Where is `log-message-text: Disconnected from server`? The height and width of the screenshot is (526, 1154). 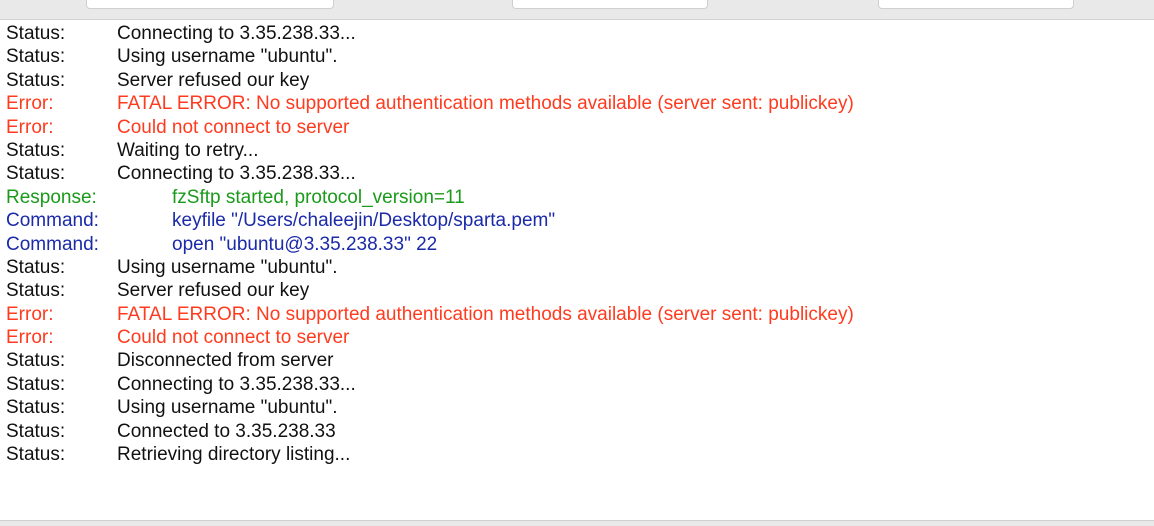 log-message-text: Disconnected from server is located at coordinates (225, 361).